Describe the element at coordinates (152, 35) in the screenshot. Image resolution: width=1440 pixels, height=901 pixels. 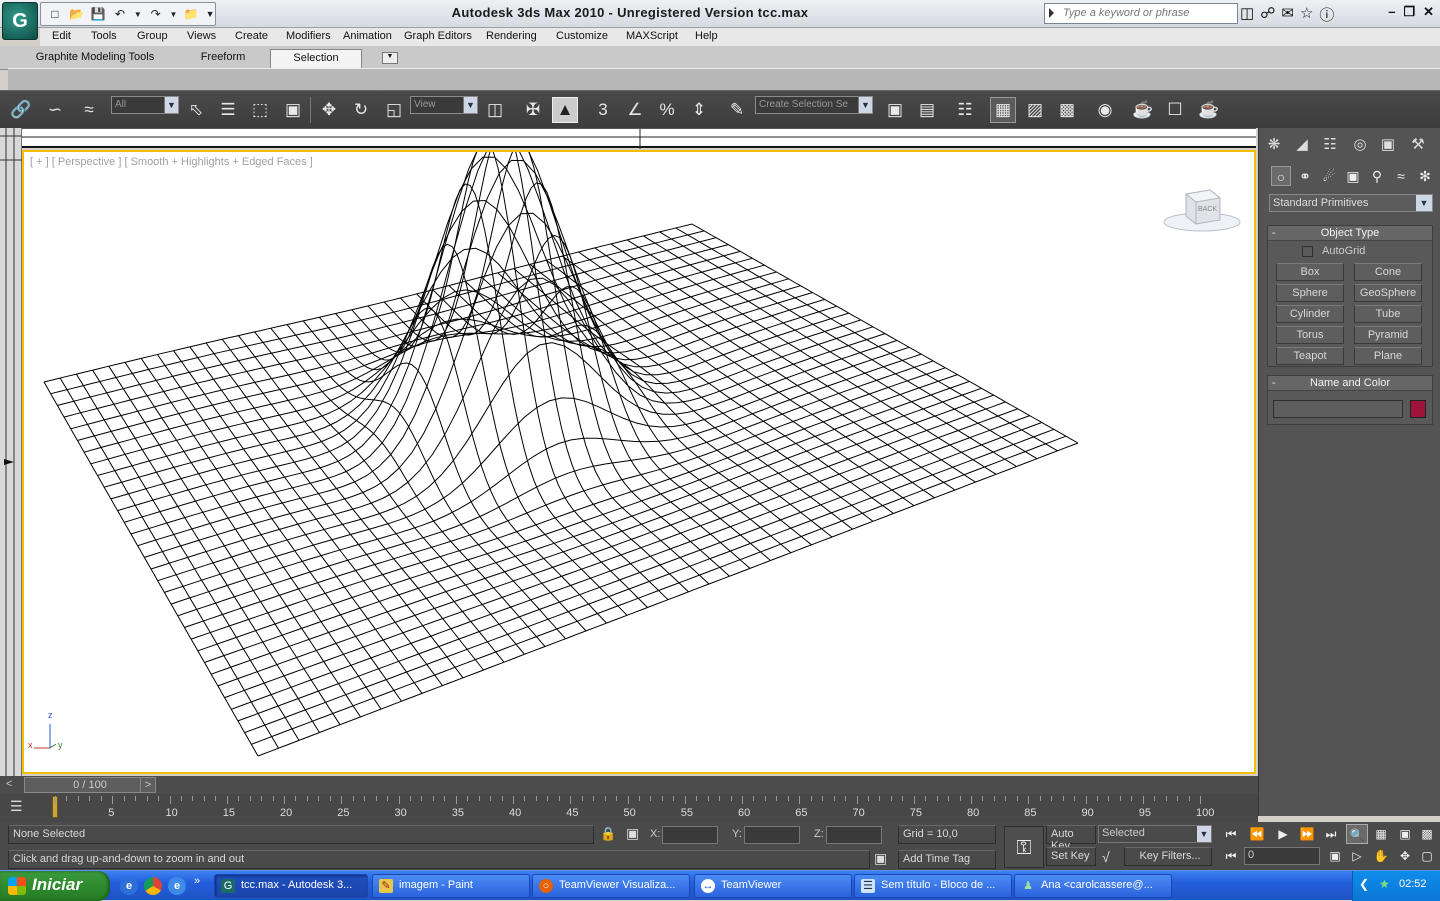
I see `menu-group: Group` at that location.